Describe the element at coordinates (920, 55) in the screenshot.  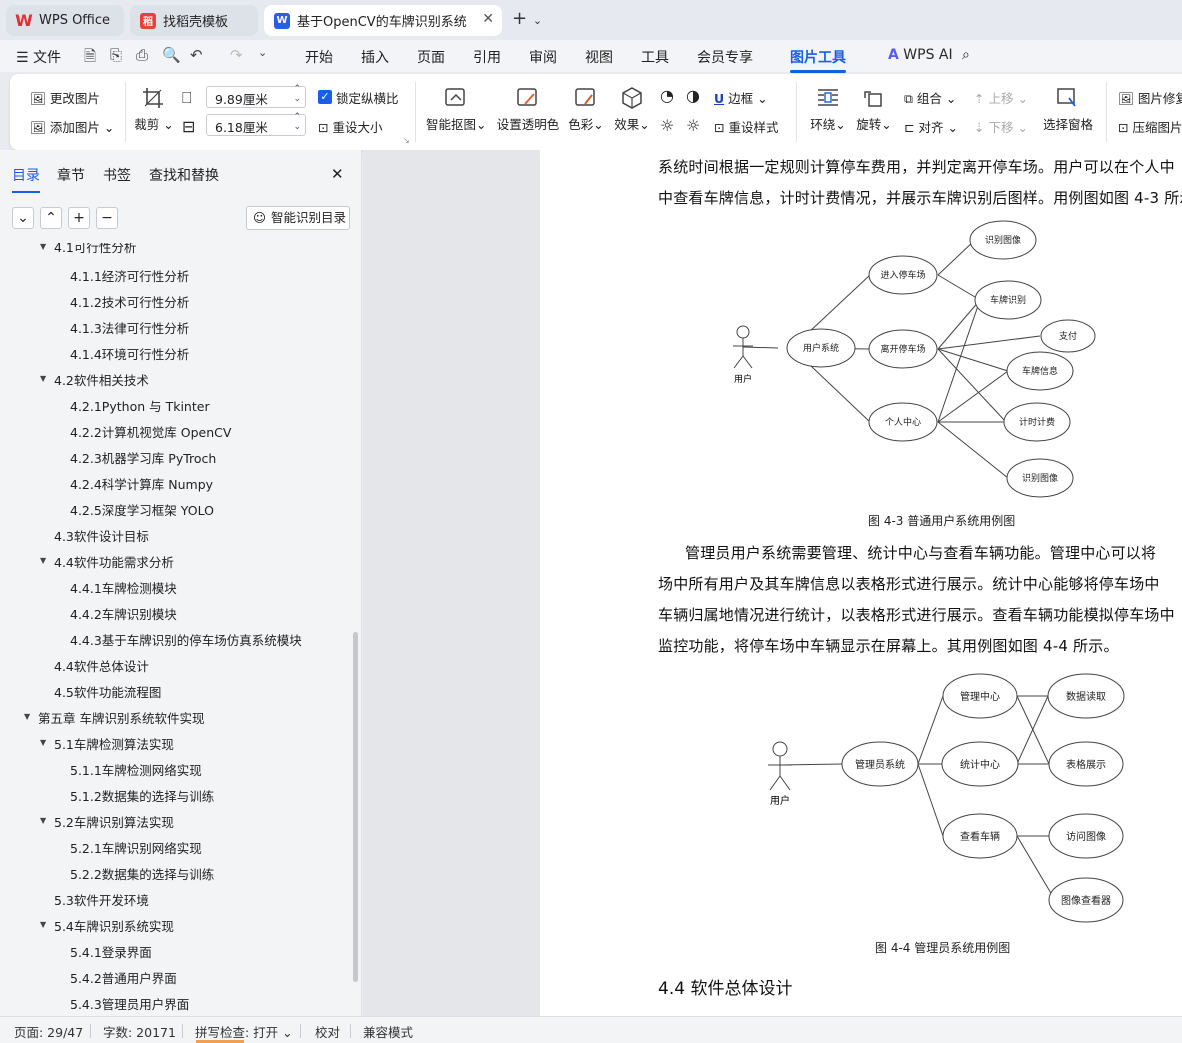
I see `menu-wps-ai: A WPS AI` at that location.